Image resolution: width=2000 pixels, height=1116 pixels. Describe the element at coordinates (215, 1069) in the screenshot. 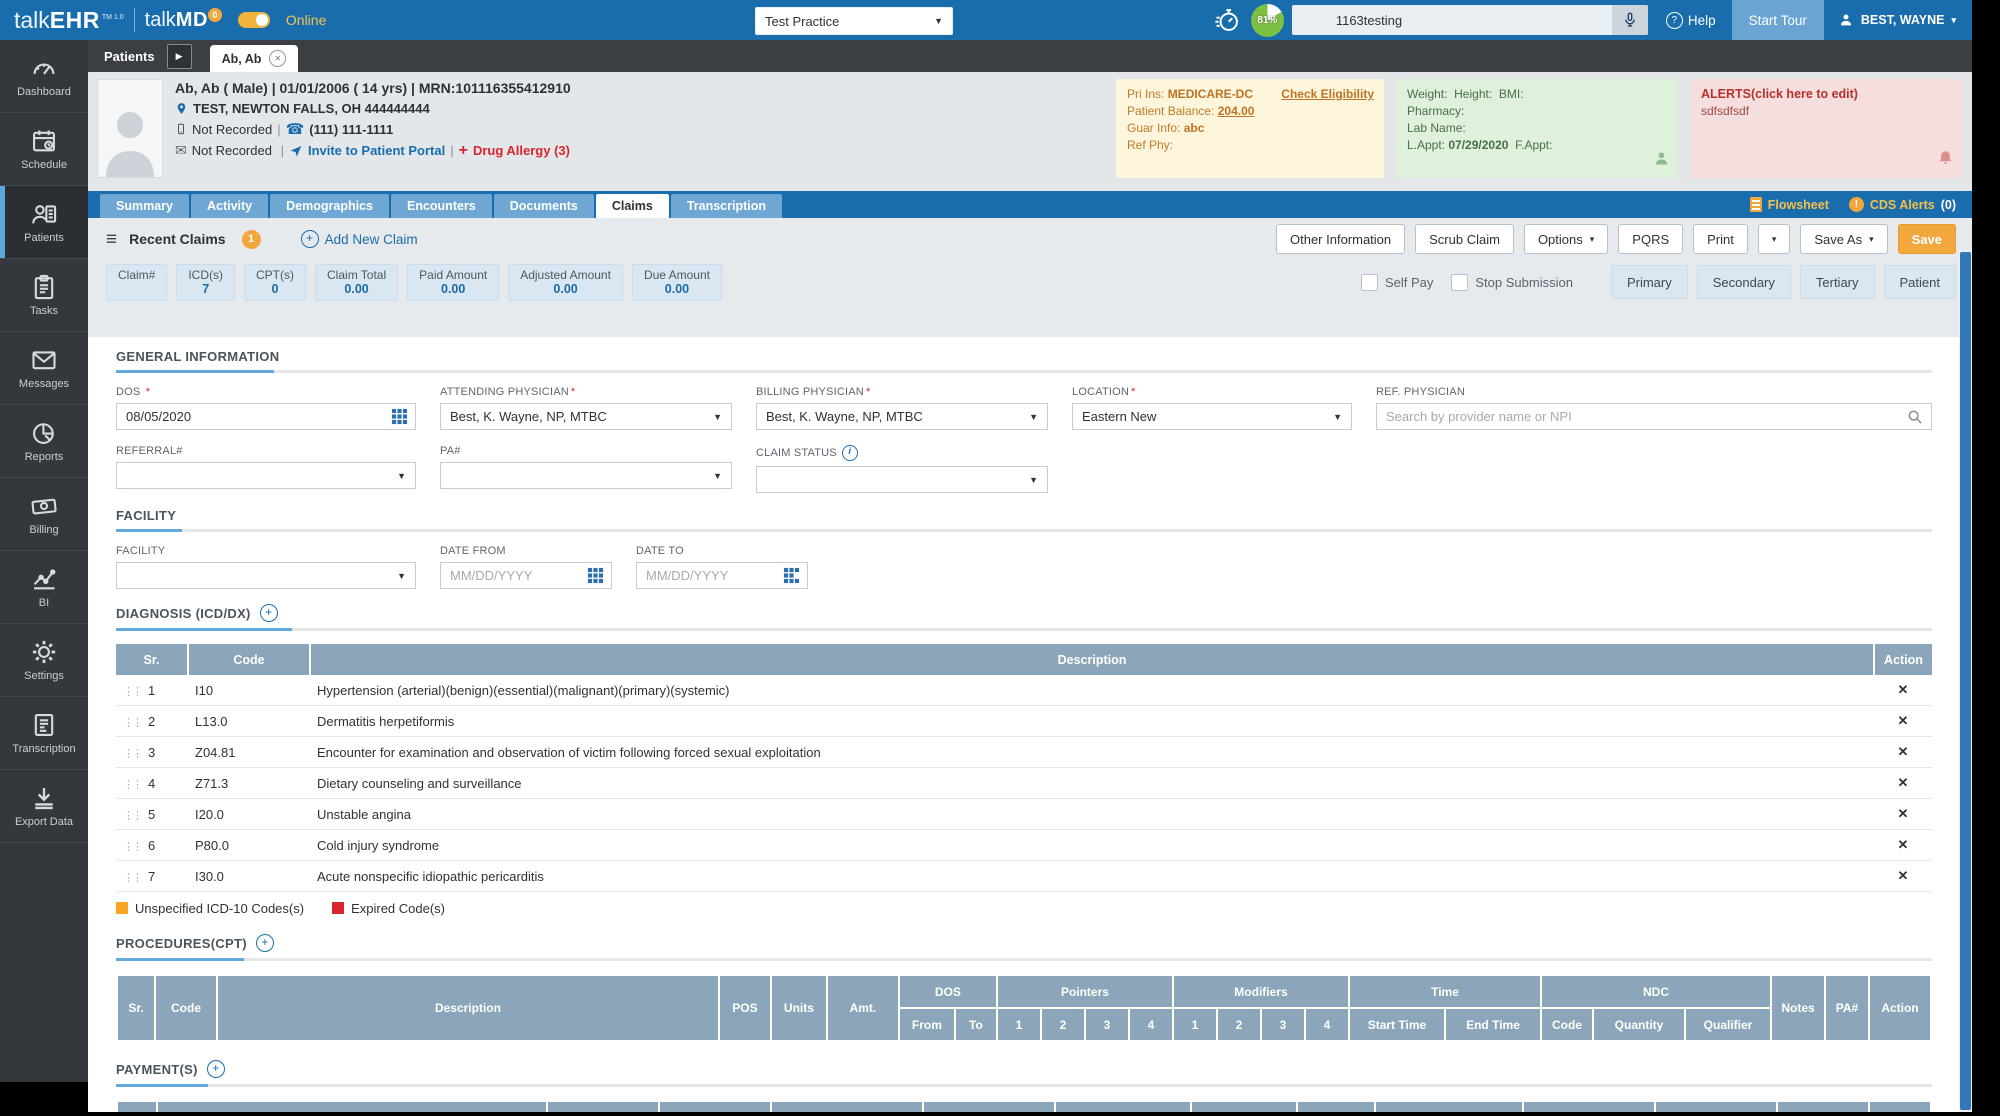

I see `add-payment-icon: +` at that location.